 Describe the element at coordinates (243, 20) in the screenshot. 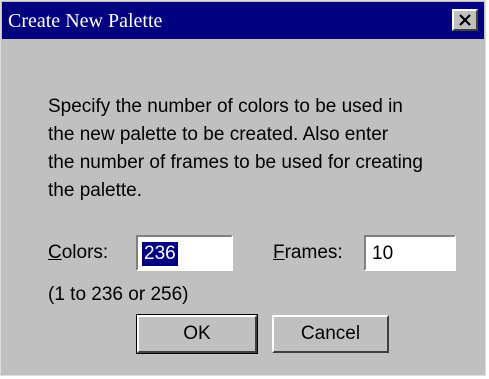

I see `title-bar: Create New Palette` at that location.